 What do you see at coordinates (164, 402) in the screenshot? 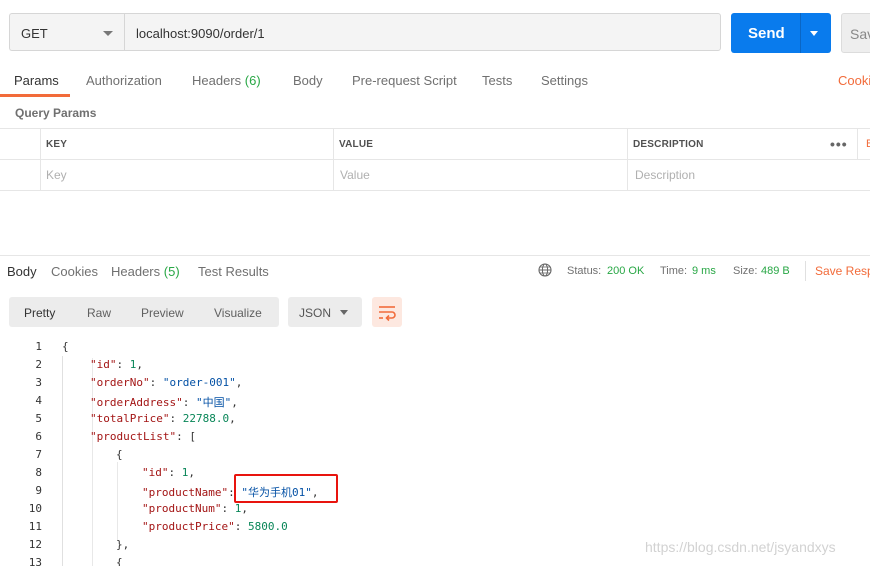
I see `code-line: "orderAddress": "中国",` at bounding box center [164, 402].